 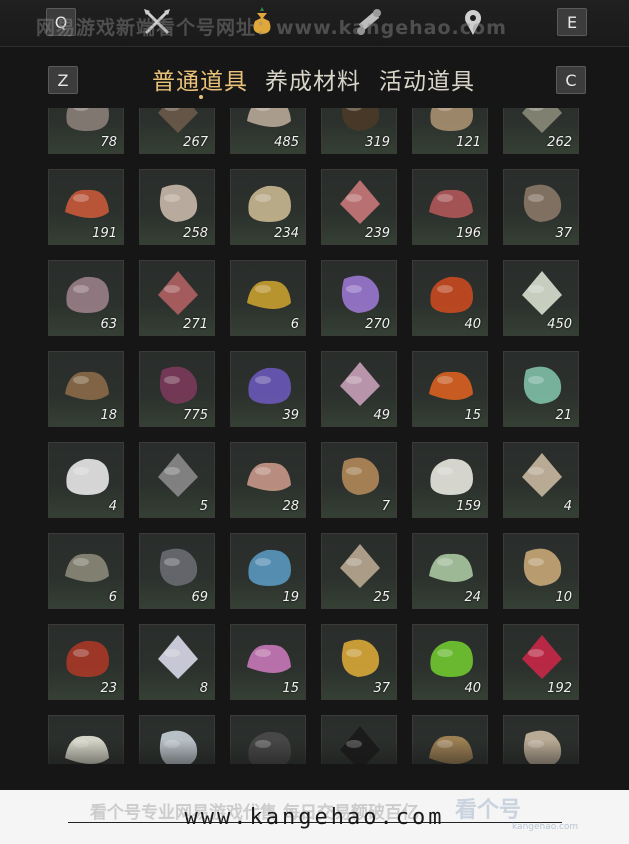 I want to click on item-quantity: 23, so click(x=108, y=688).